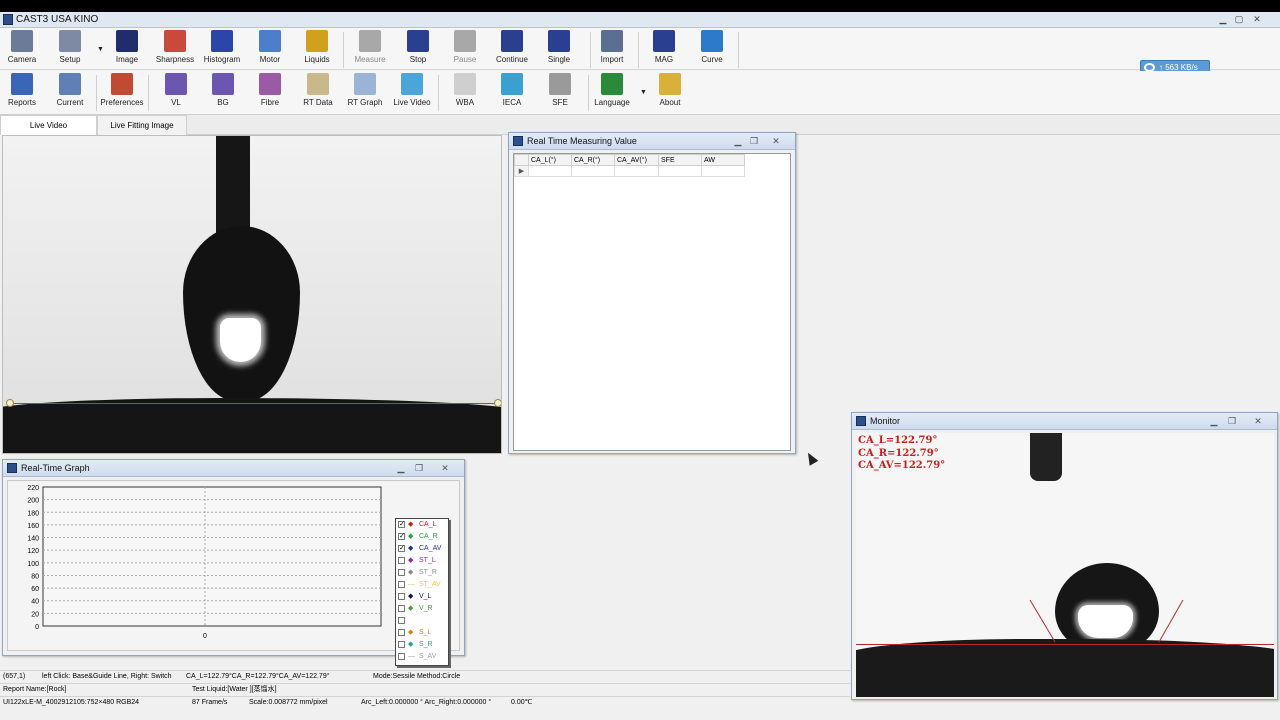 This screenshot has width=1280, height=720. I want to click on toolbar-button-about: About, so click(670, 92).